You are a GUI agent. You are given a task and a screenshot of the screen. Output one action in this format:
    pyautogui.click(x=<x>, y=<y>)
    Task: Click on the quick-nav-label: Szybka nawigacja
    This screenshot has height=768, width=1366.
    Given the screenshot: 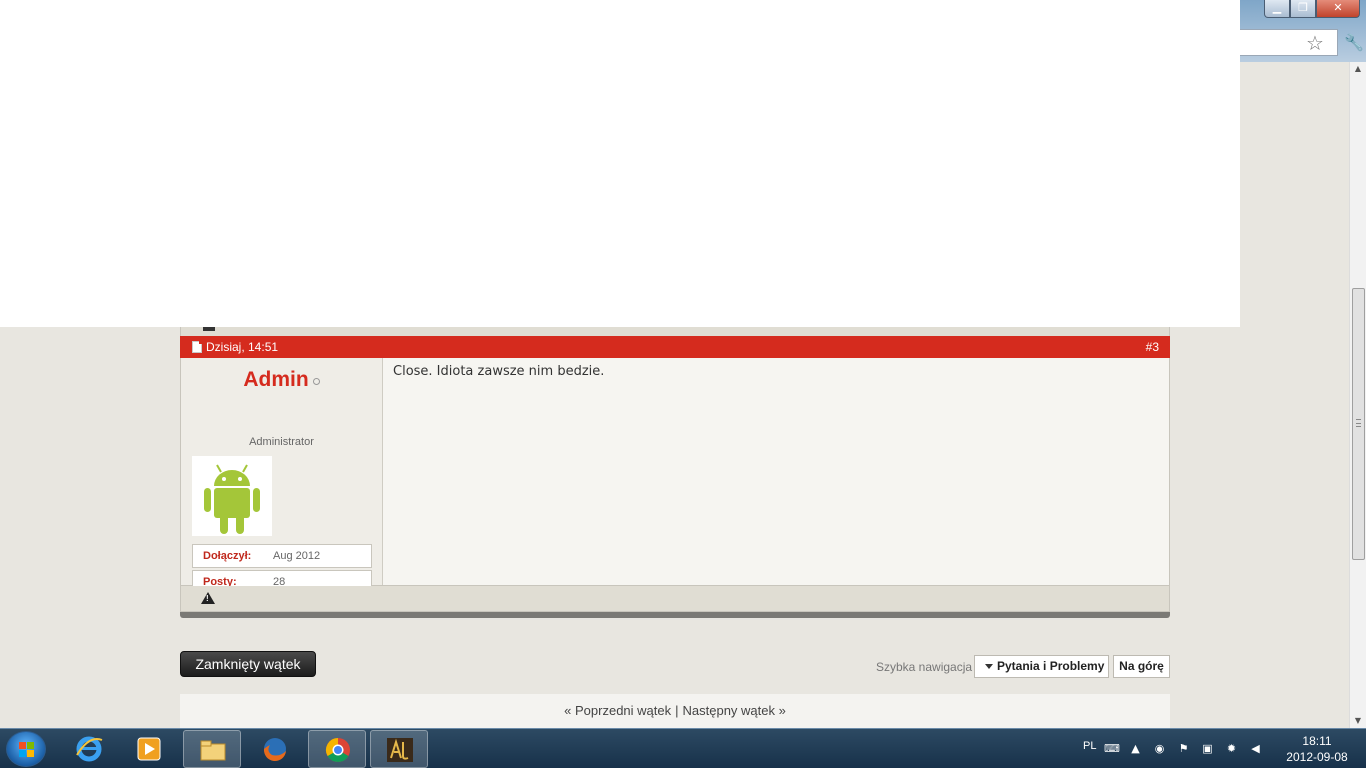 What is the action you would take?
    pyautogui.click(x=924, y=667)
    